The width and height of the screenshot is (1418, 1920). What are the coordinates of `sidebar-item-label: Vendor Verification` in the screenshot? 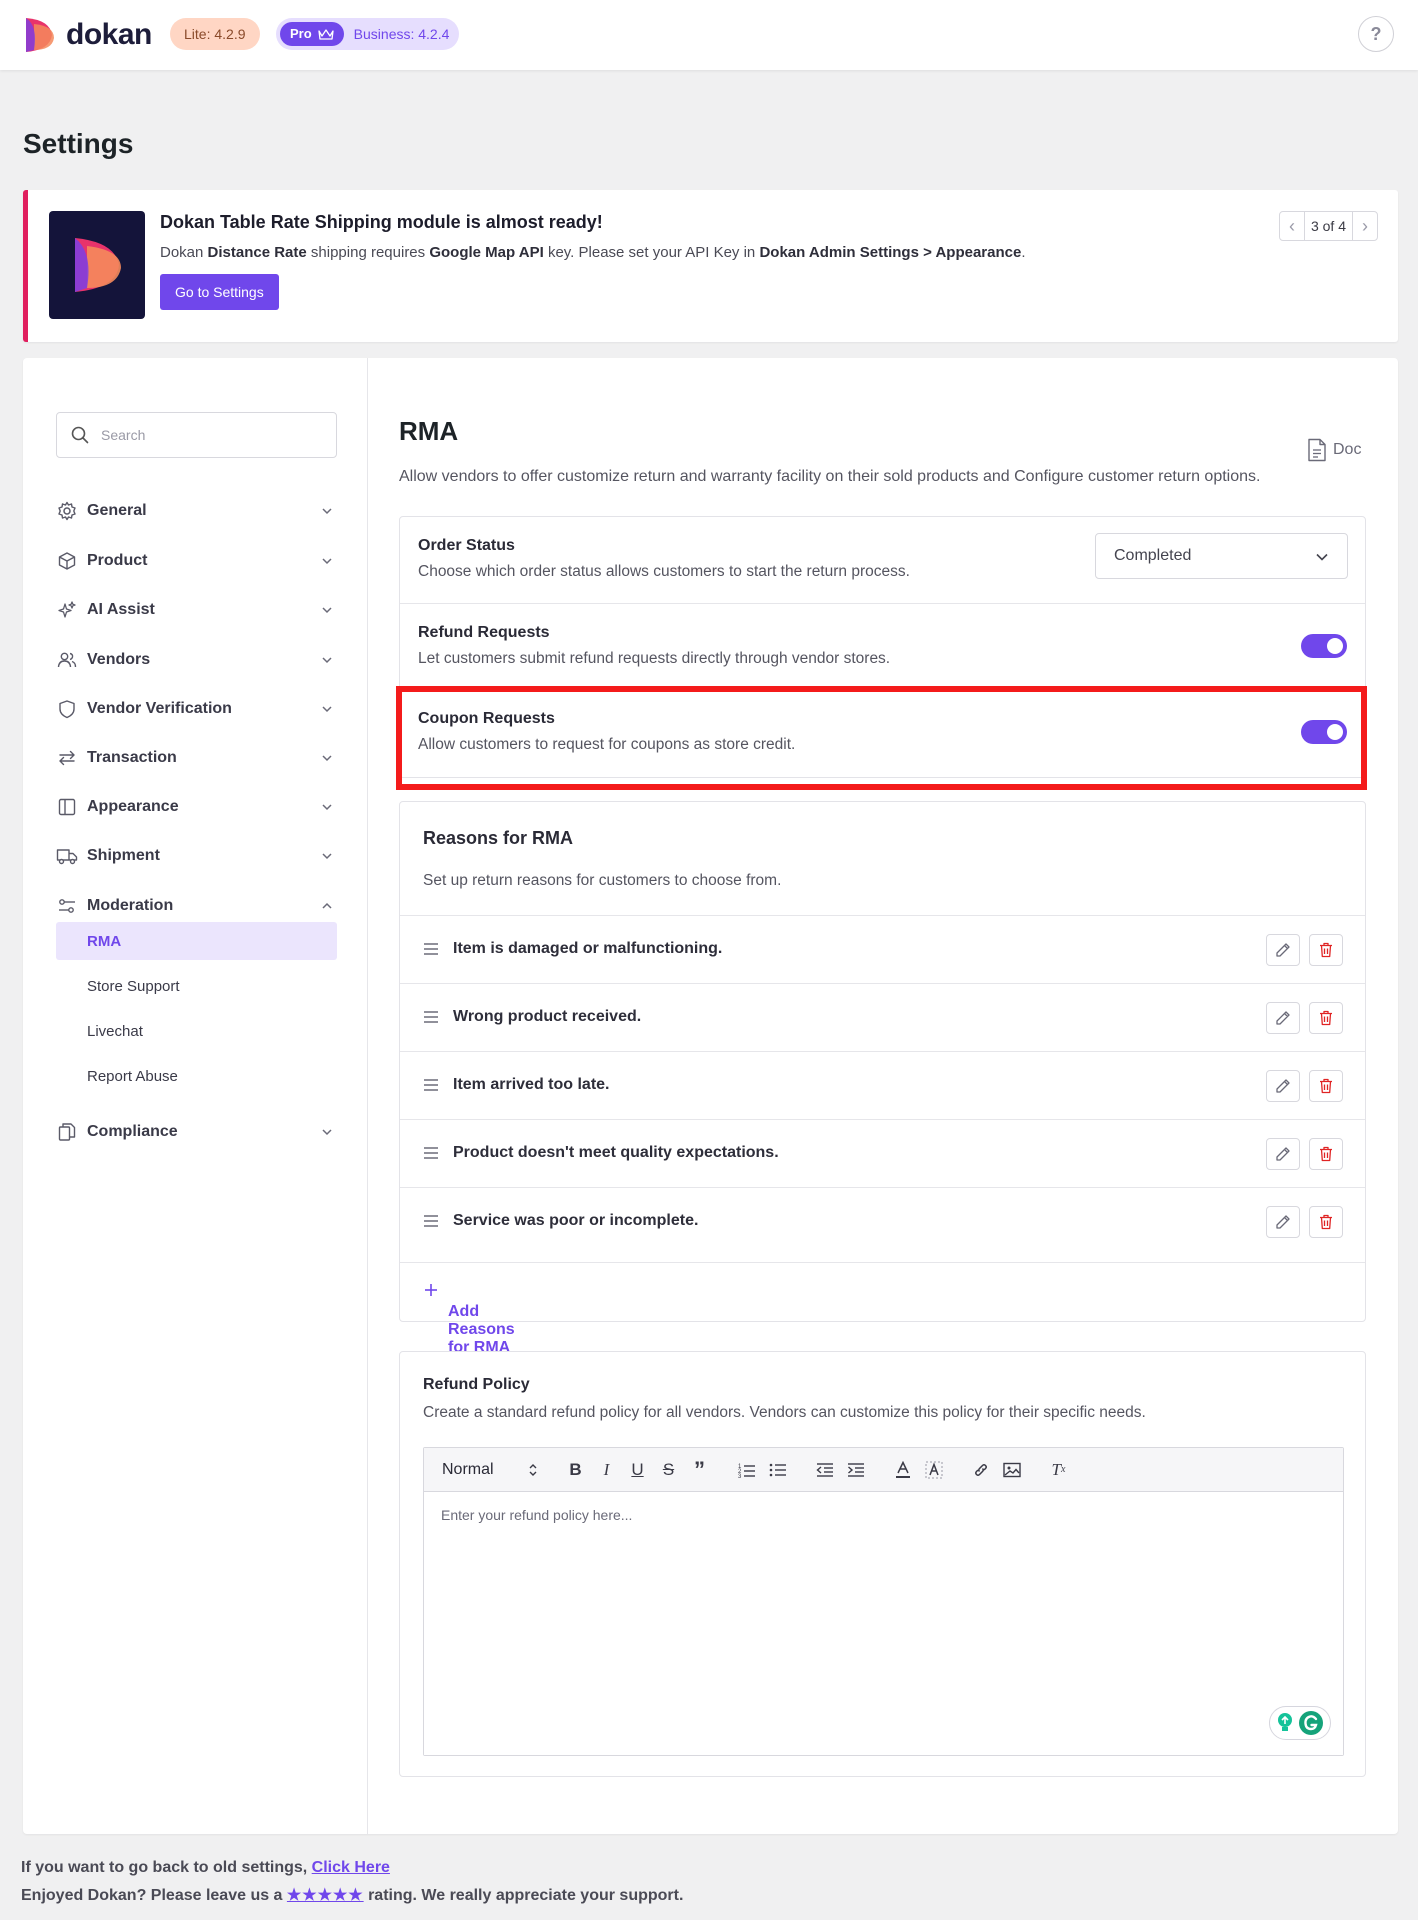 It's located at (159, 708).